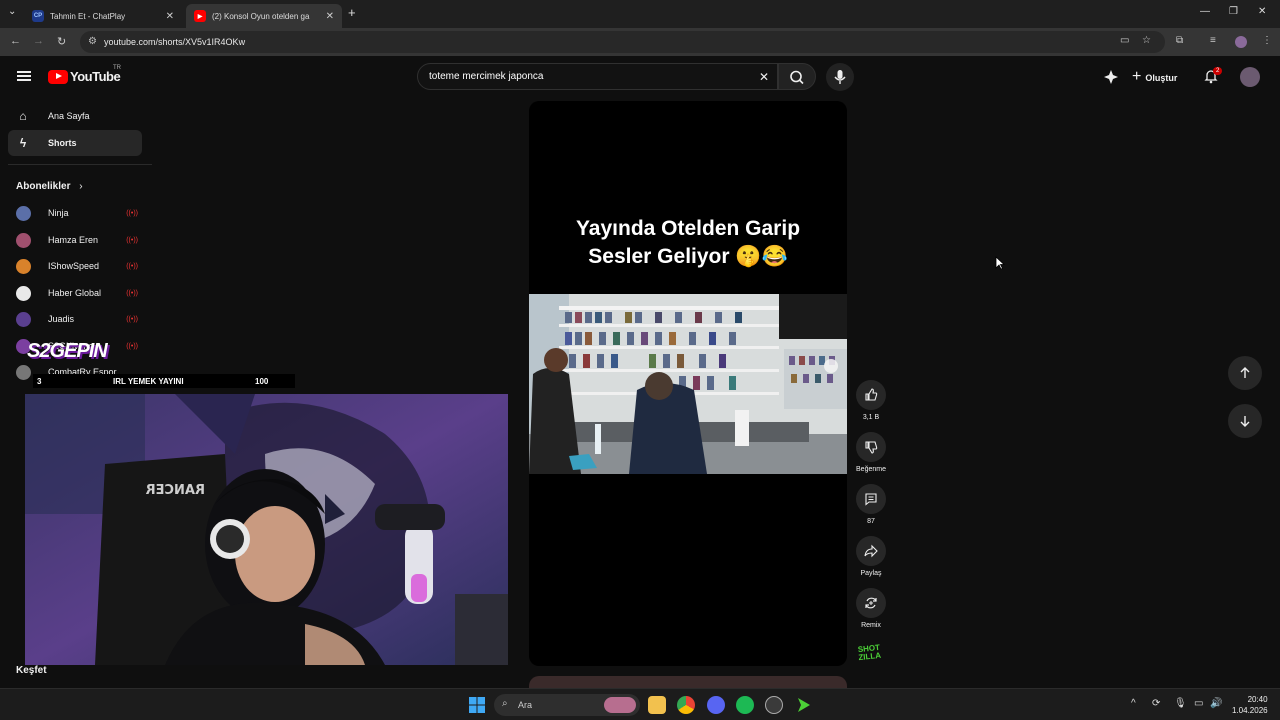 The image size is (1280, 720). I want to click on close-window-icon: ✕, so click(1262, 11).